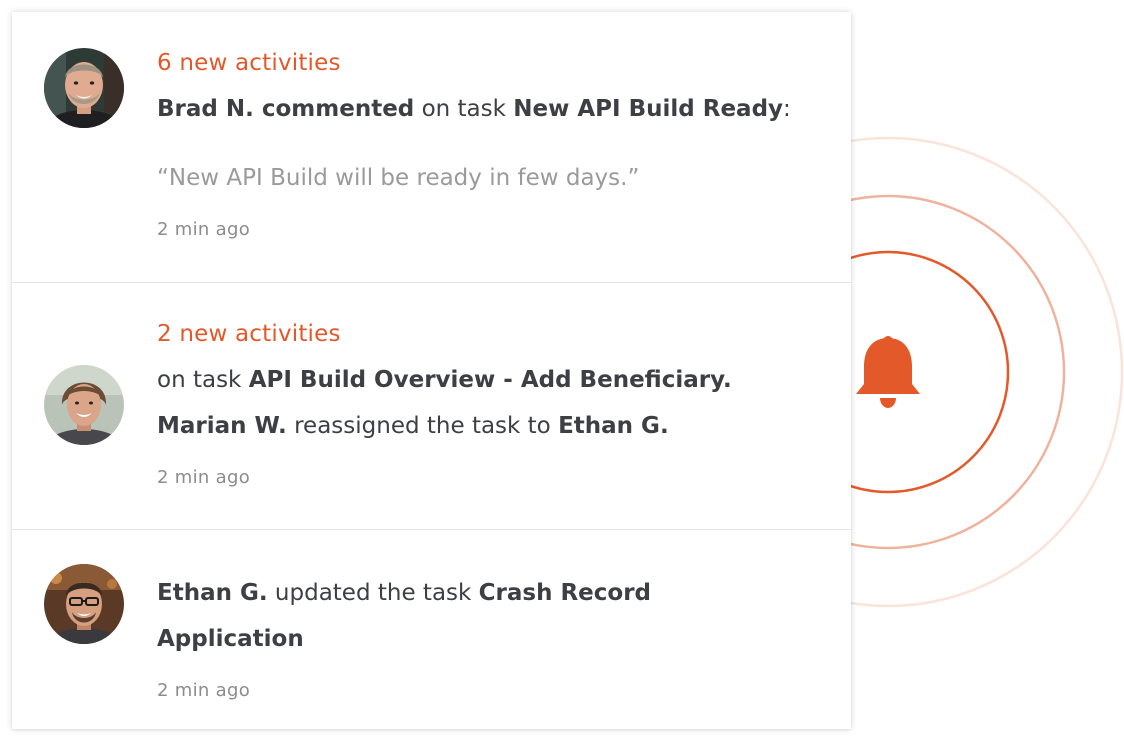 This screenshot has width=1124, height=742. Describe the element at coordinates (84, 88) in the screenshot. I see `avatar-brad` at that location.